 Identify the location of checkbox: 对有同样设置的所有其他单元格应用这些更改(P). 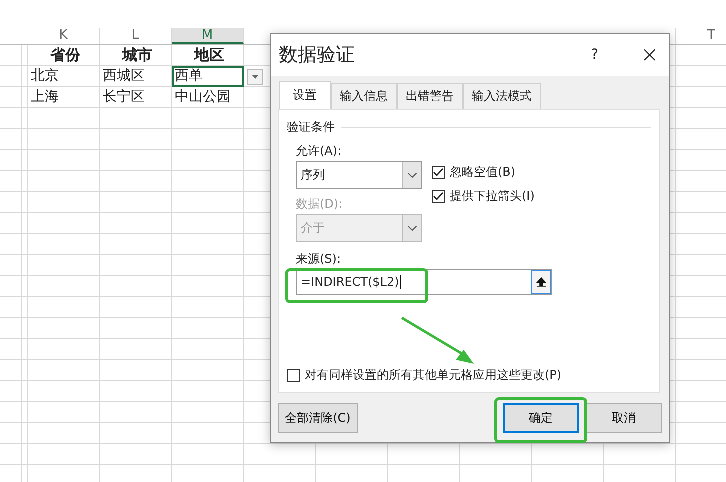
(424, 375).